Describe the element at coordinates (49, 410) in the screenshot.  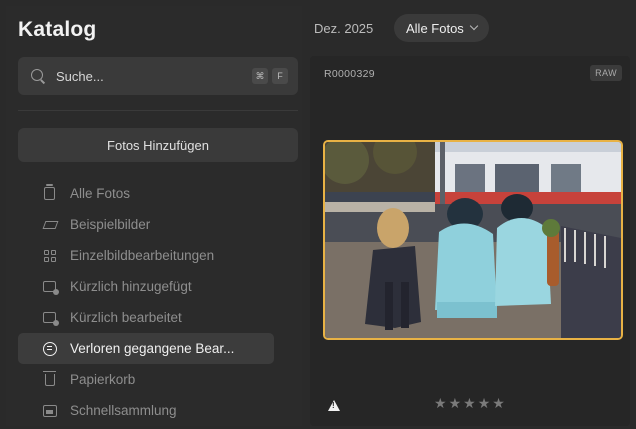
I see `quick-collection-icon` at that location.